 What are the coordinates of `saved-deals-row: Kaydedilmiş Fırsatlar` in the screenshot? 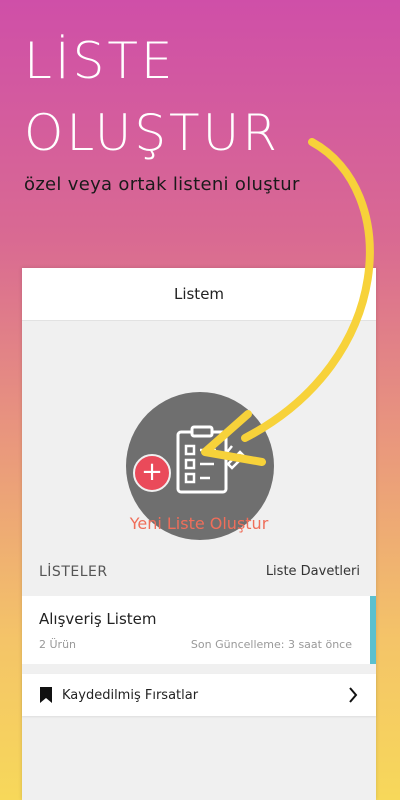 It's located at (199, 695).